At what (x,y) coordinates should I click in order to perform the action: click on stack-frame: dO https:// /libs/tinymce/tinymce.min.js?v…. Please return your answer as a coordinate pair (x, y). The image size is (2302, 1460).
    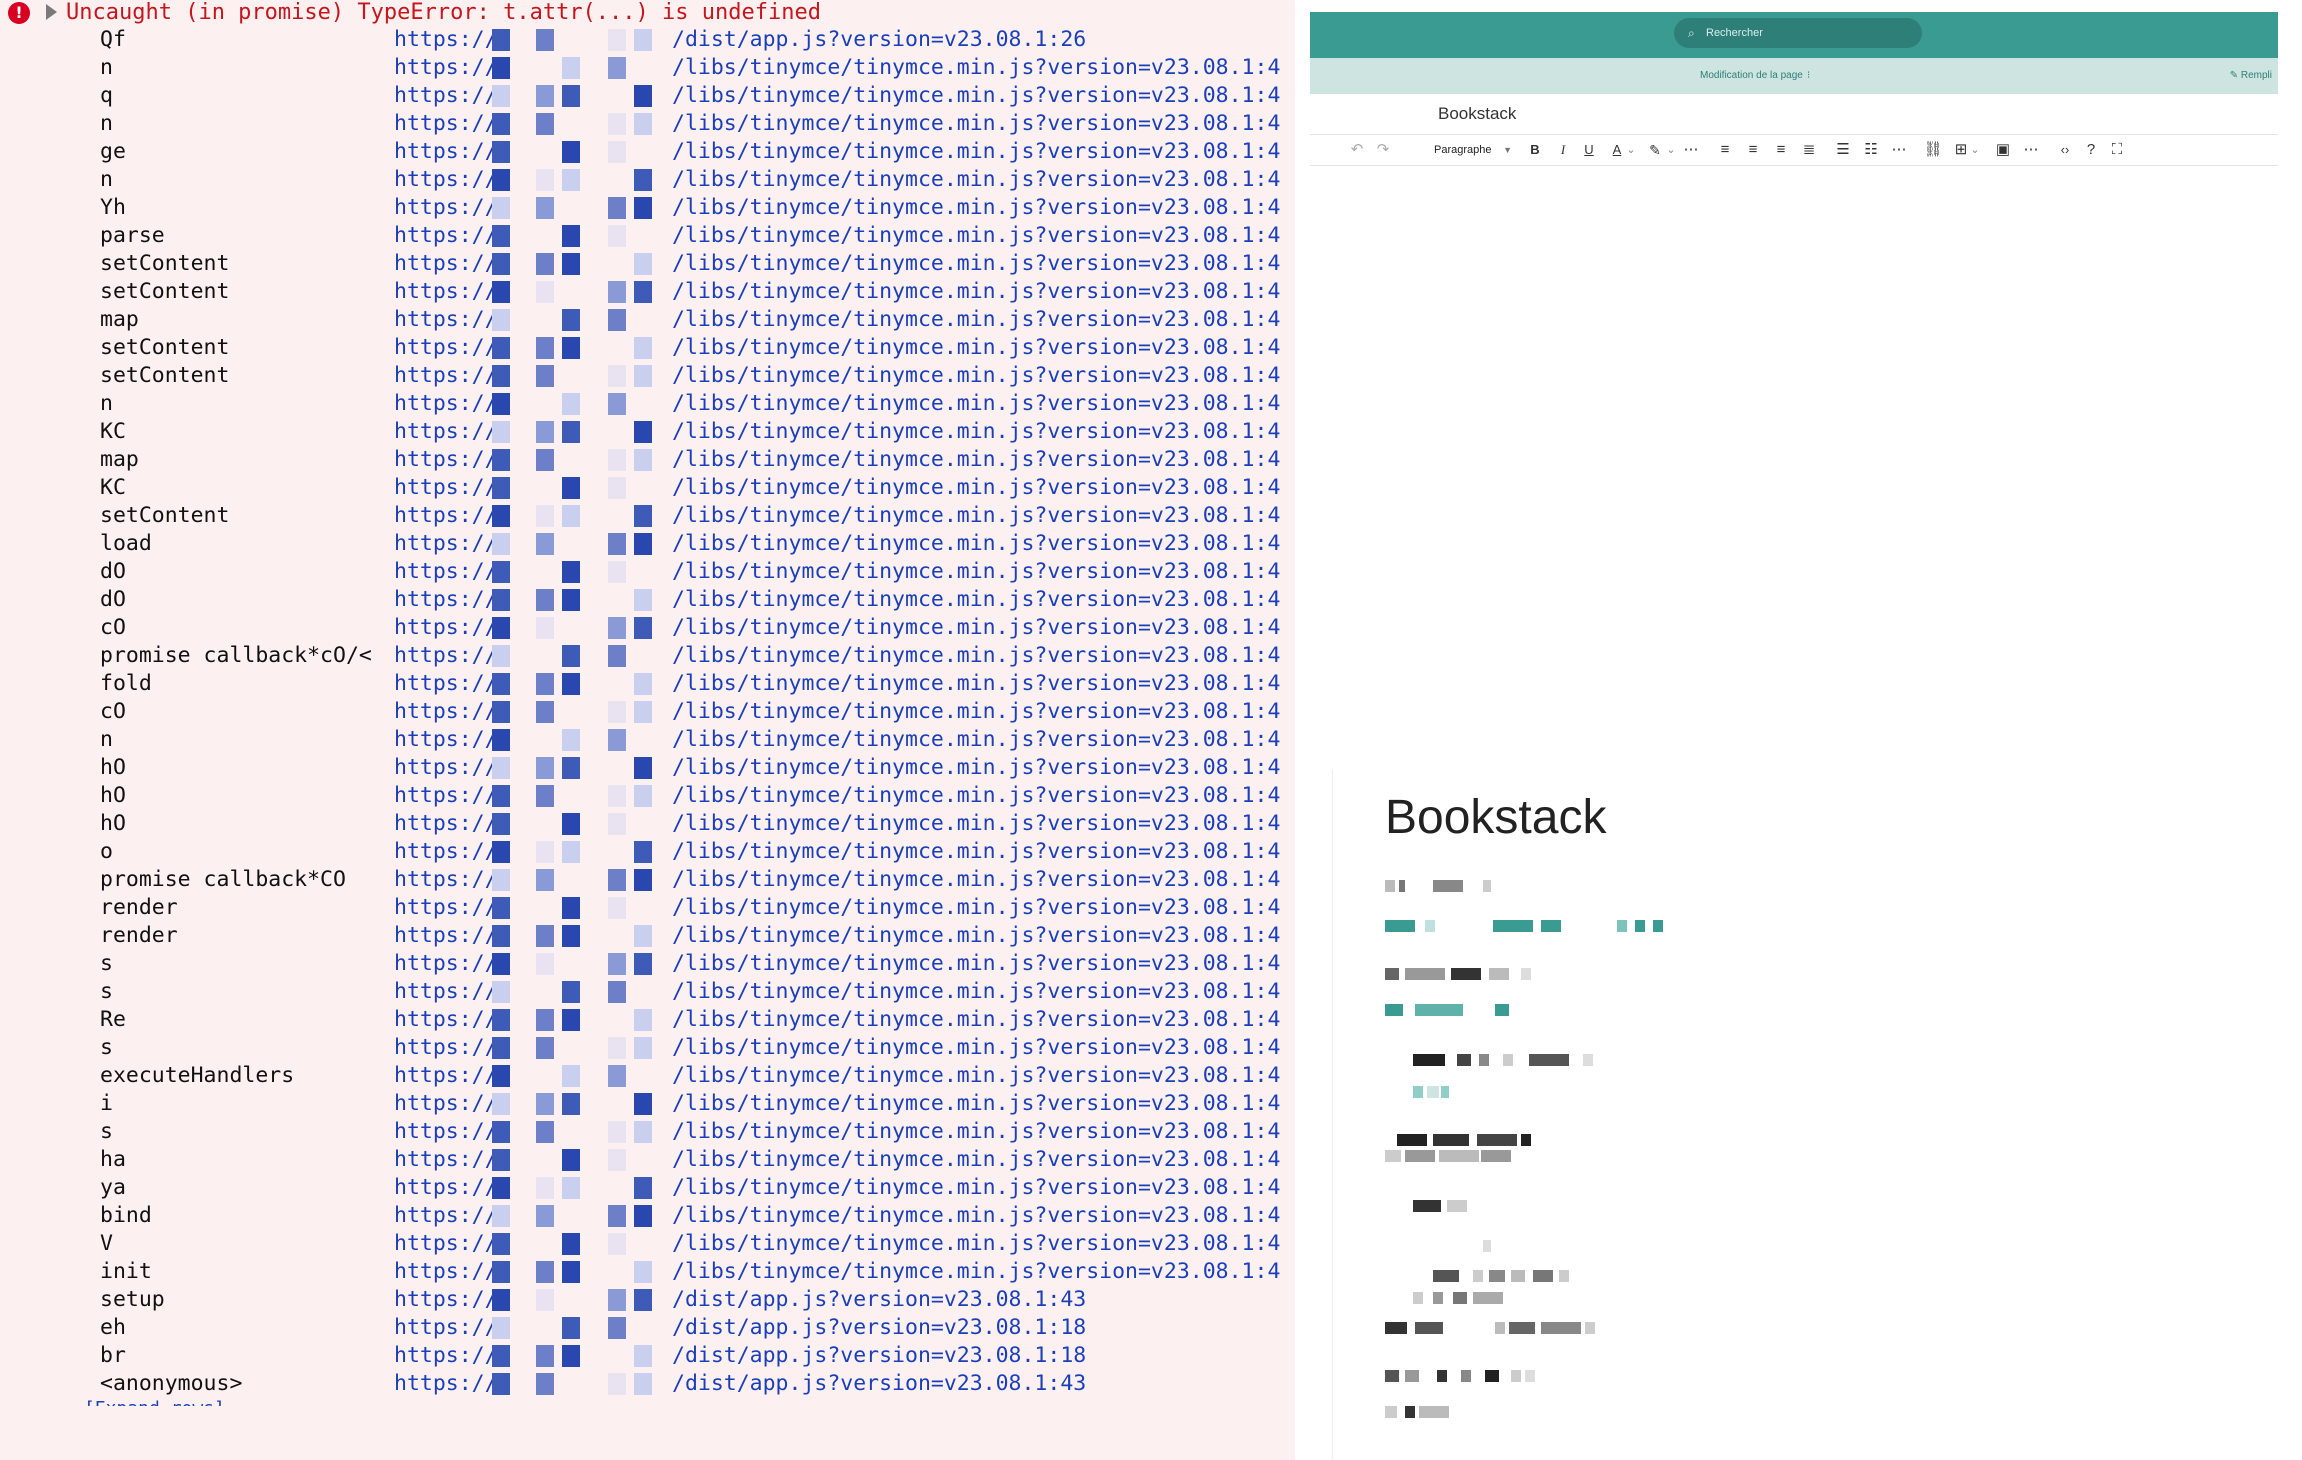
    Looking at the image, I should click on (647, 572).